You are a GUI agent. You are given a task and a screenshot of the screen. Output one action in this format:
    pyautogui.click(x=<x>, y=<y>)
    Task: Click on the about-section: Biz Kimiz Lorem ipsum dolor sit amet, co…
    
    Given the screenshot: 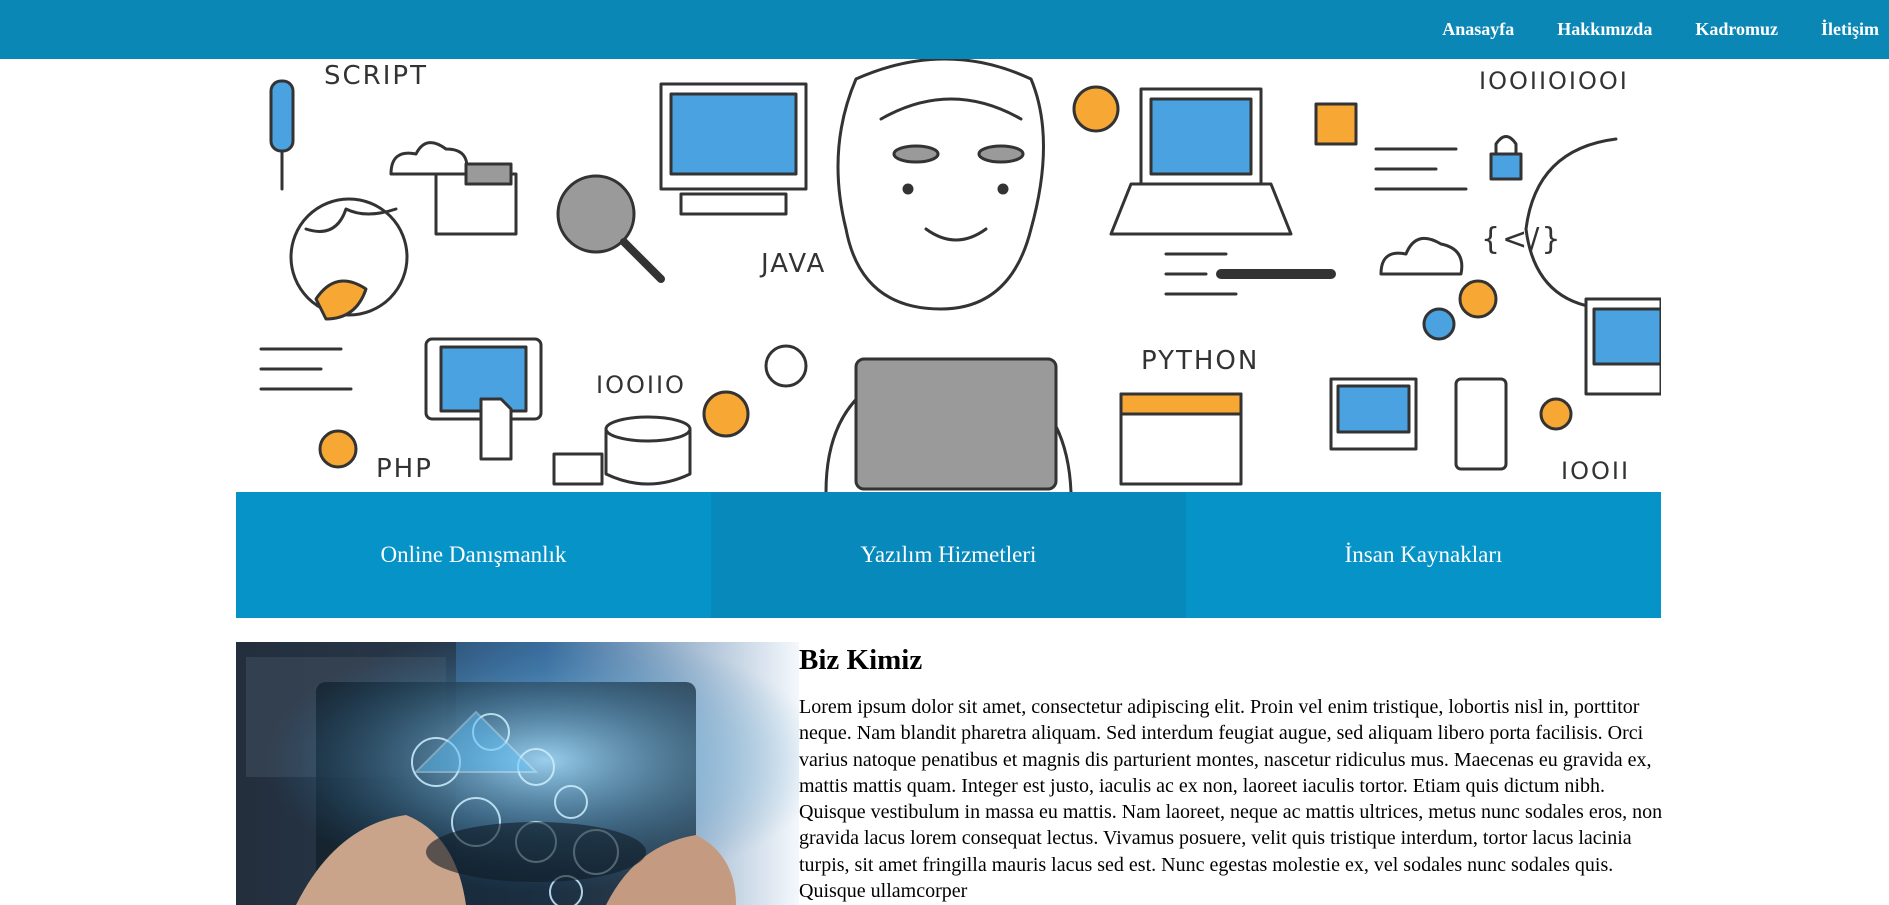 What is the action you would take?
    pyautogui.click(x=1231, y=773)
    